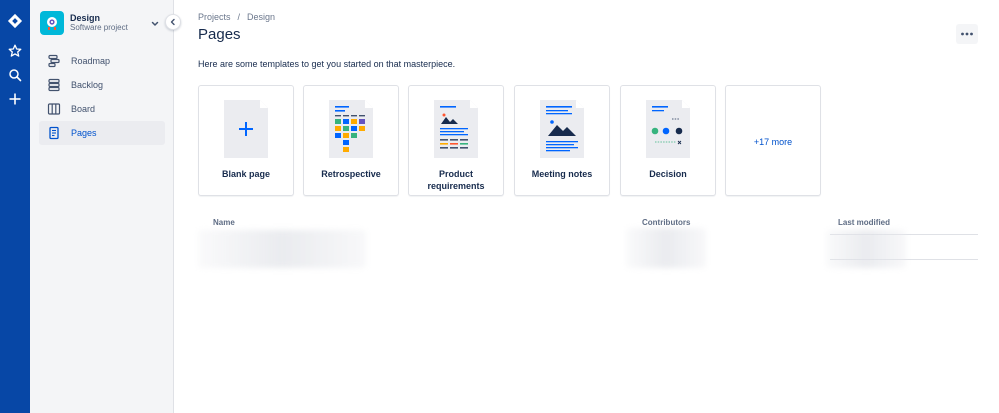 The image size is (999, 413). Describe the element at coordinates (84, 133) in the screenshot. I see `sidebar-item-label: Pages` at that location.